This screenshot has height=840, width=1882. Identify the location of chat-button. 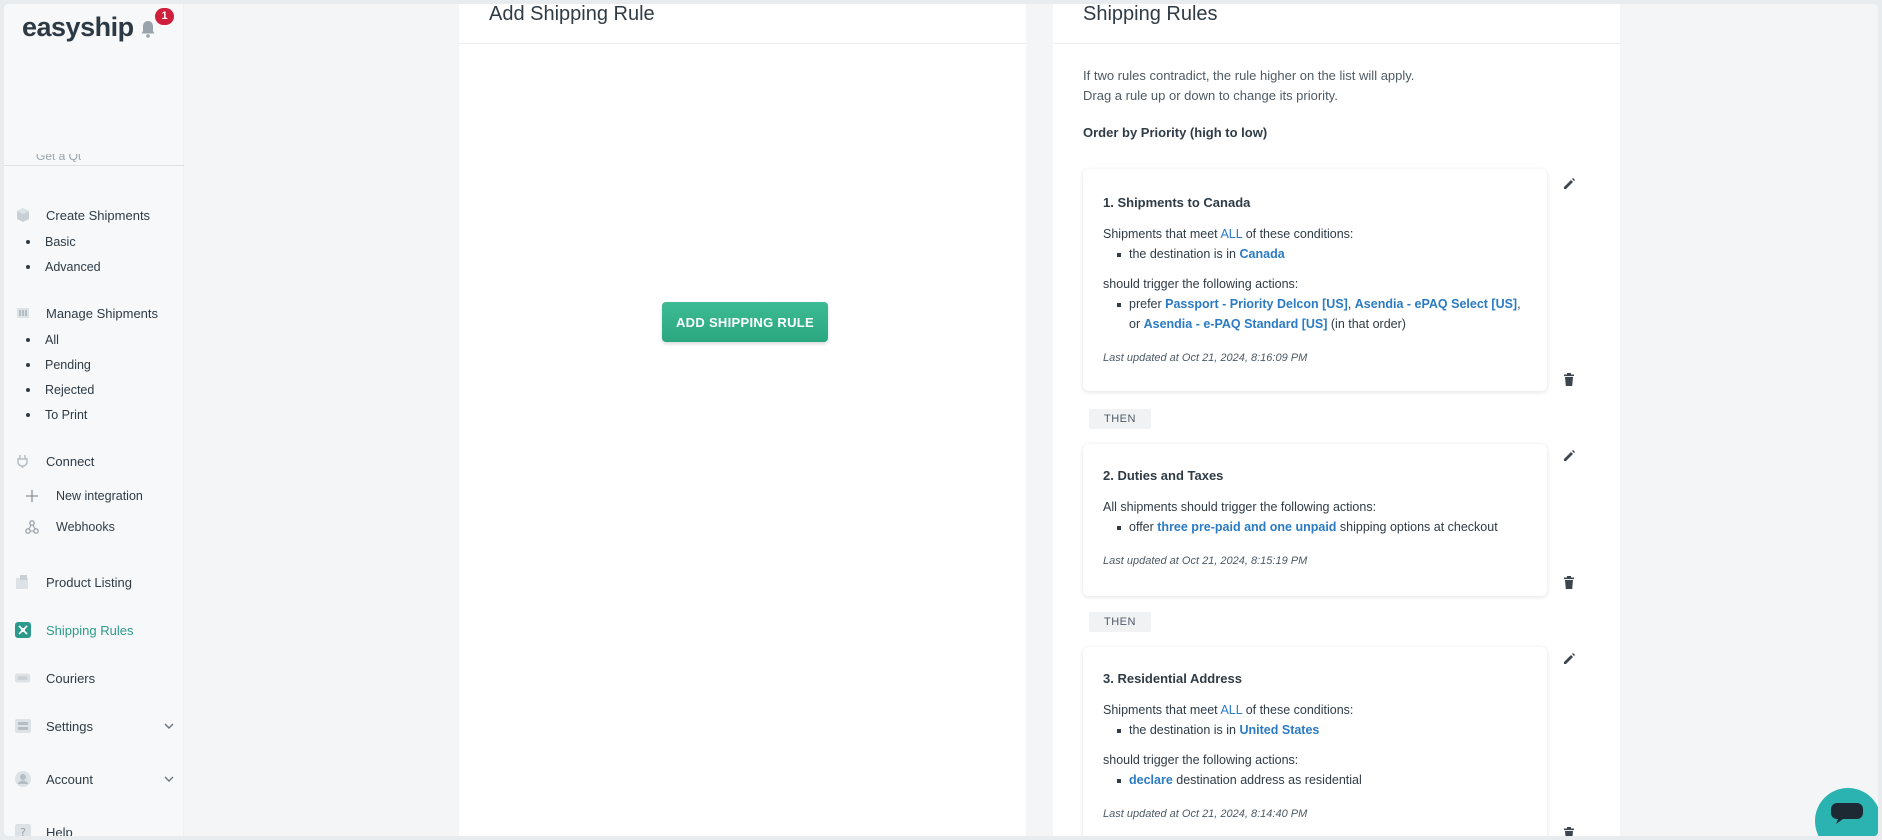
(1846, 812).